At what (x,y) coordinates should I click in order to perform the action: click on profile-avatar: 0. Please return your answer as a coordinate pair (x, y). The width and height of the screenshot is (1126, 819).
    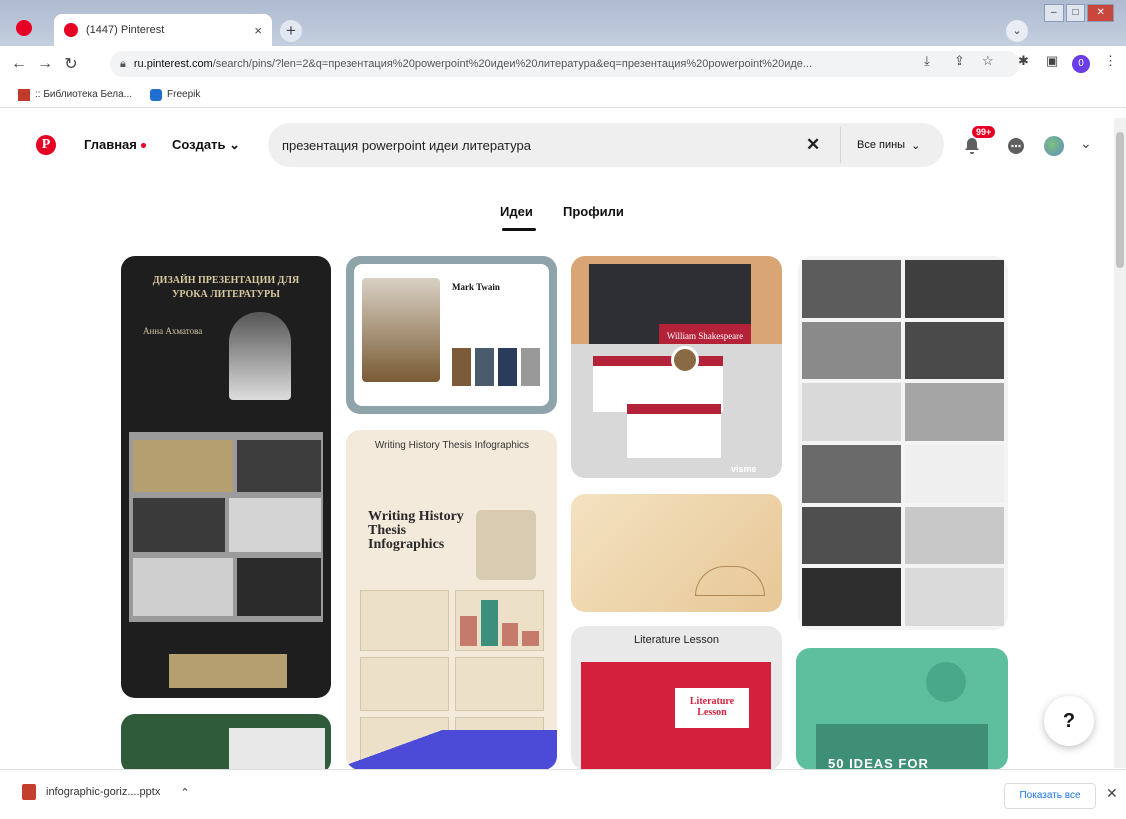
    Looking at the image, I should click on (1081, 64).